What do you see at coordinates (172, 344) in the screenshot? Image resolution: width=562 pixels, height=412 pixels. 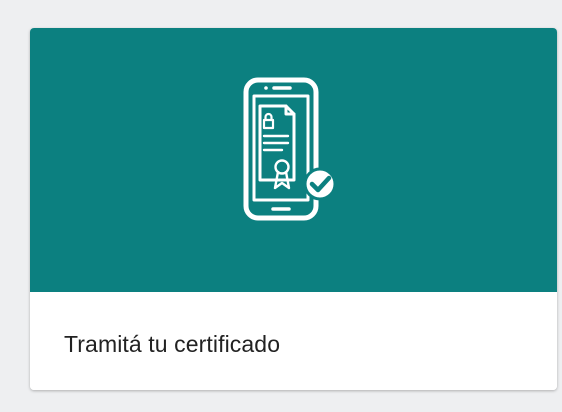 I see `card-title: Tramitá tu certificado` at bounding box center [172, 344].